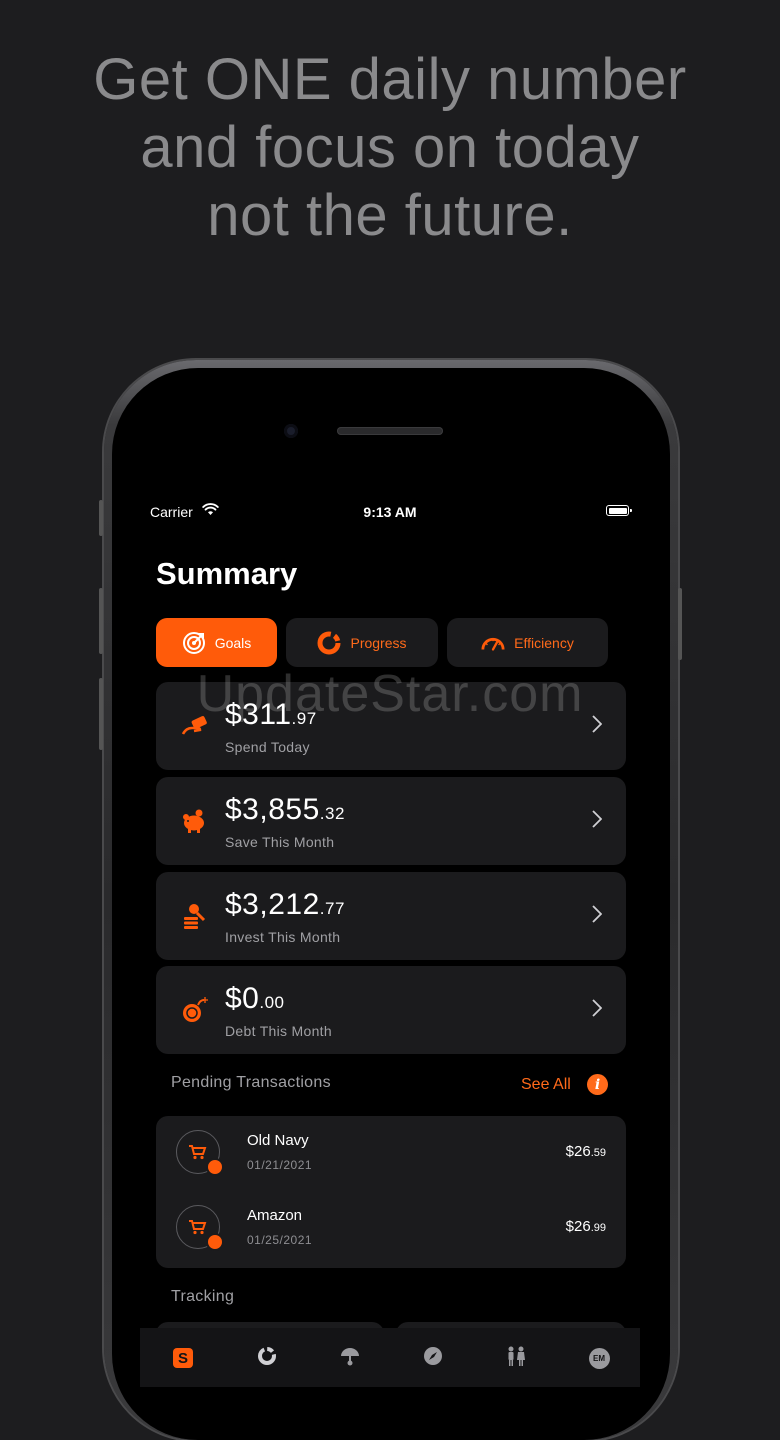 Image resolution: width=780 pixels, height=1440 pixels. Describe the element at coordinates (278, 1031) in the screenshot. I see `debt-month-label: Debt This Month` at that location.